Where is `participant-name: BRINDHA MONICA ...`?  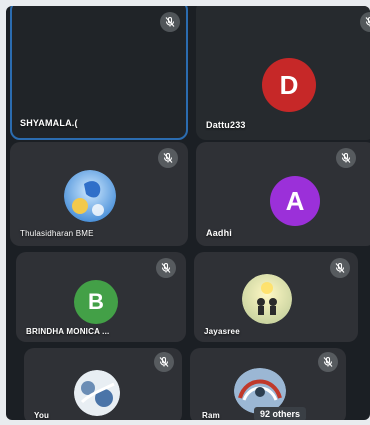 participant-name: BRINDHA MONICA ... is located at coordinates (68, 331).